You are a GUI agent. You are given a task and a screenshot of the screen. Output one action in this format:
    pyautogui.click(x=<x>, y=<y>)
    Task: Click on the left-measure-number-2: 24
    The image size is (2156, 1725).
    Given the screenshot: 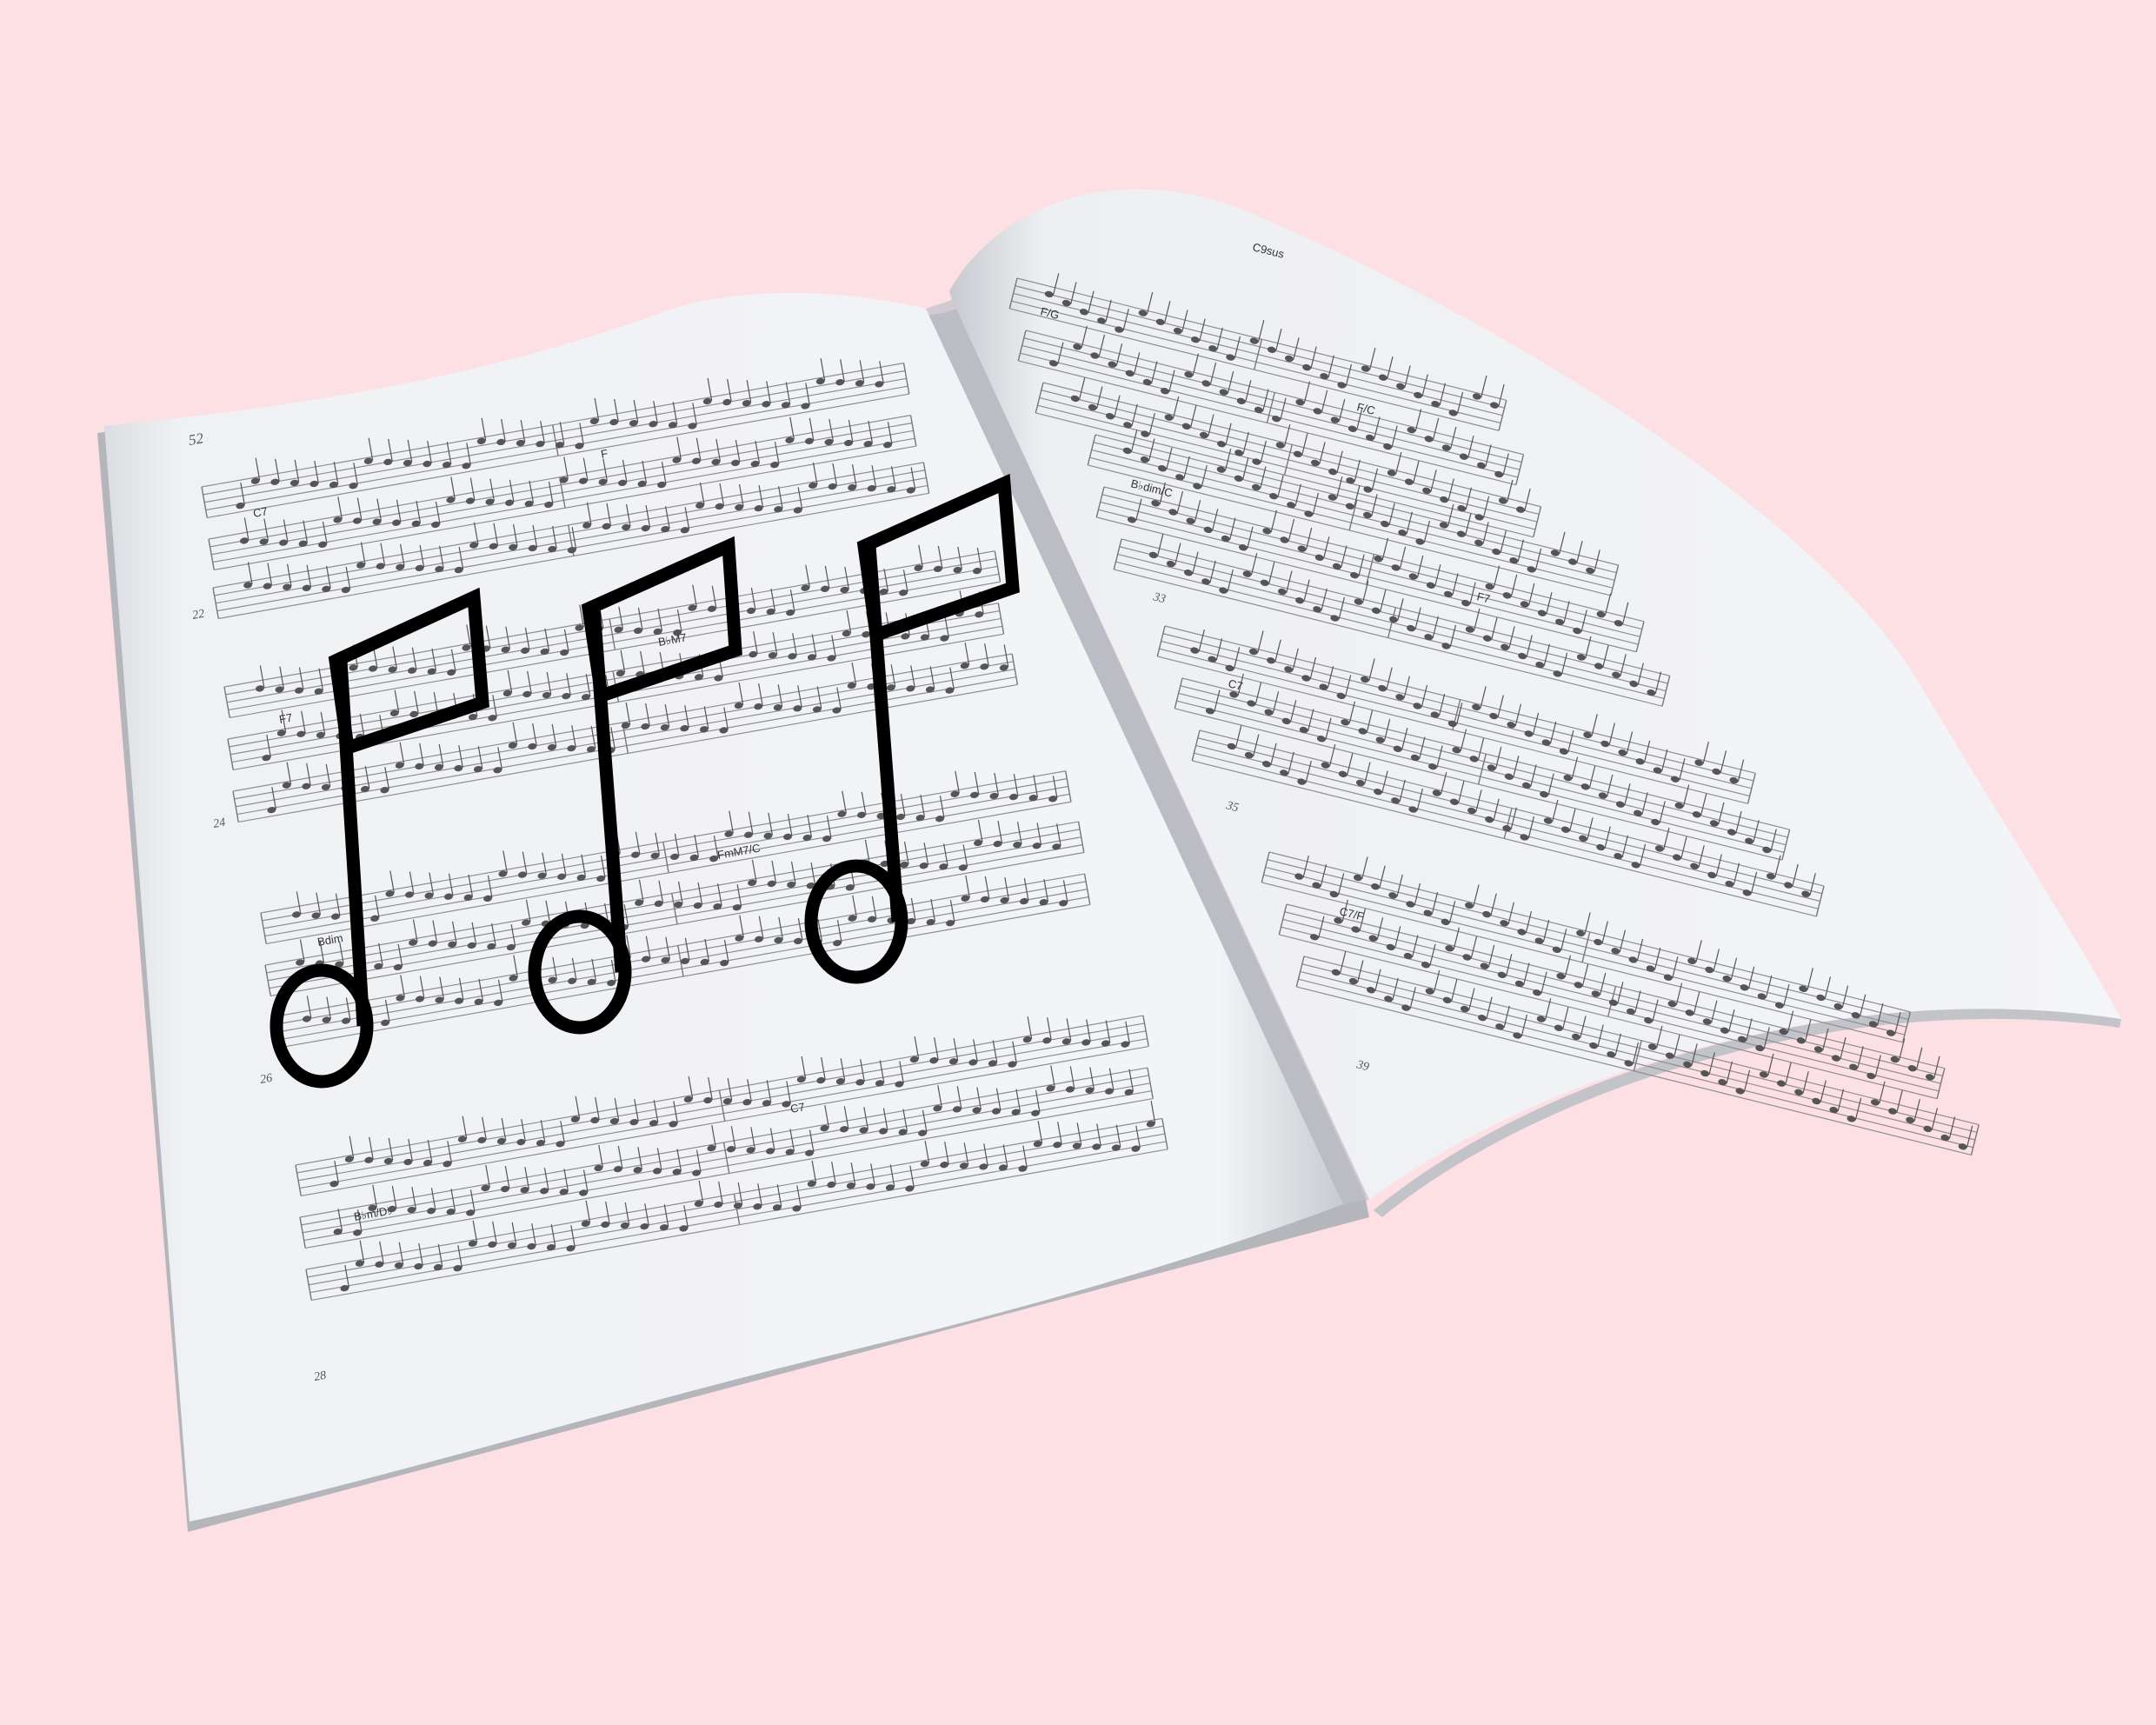 What is the action you would take?
    pyautogui.click(x=219, y=823)
    